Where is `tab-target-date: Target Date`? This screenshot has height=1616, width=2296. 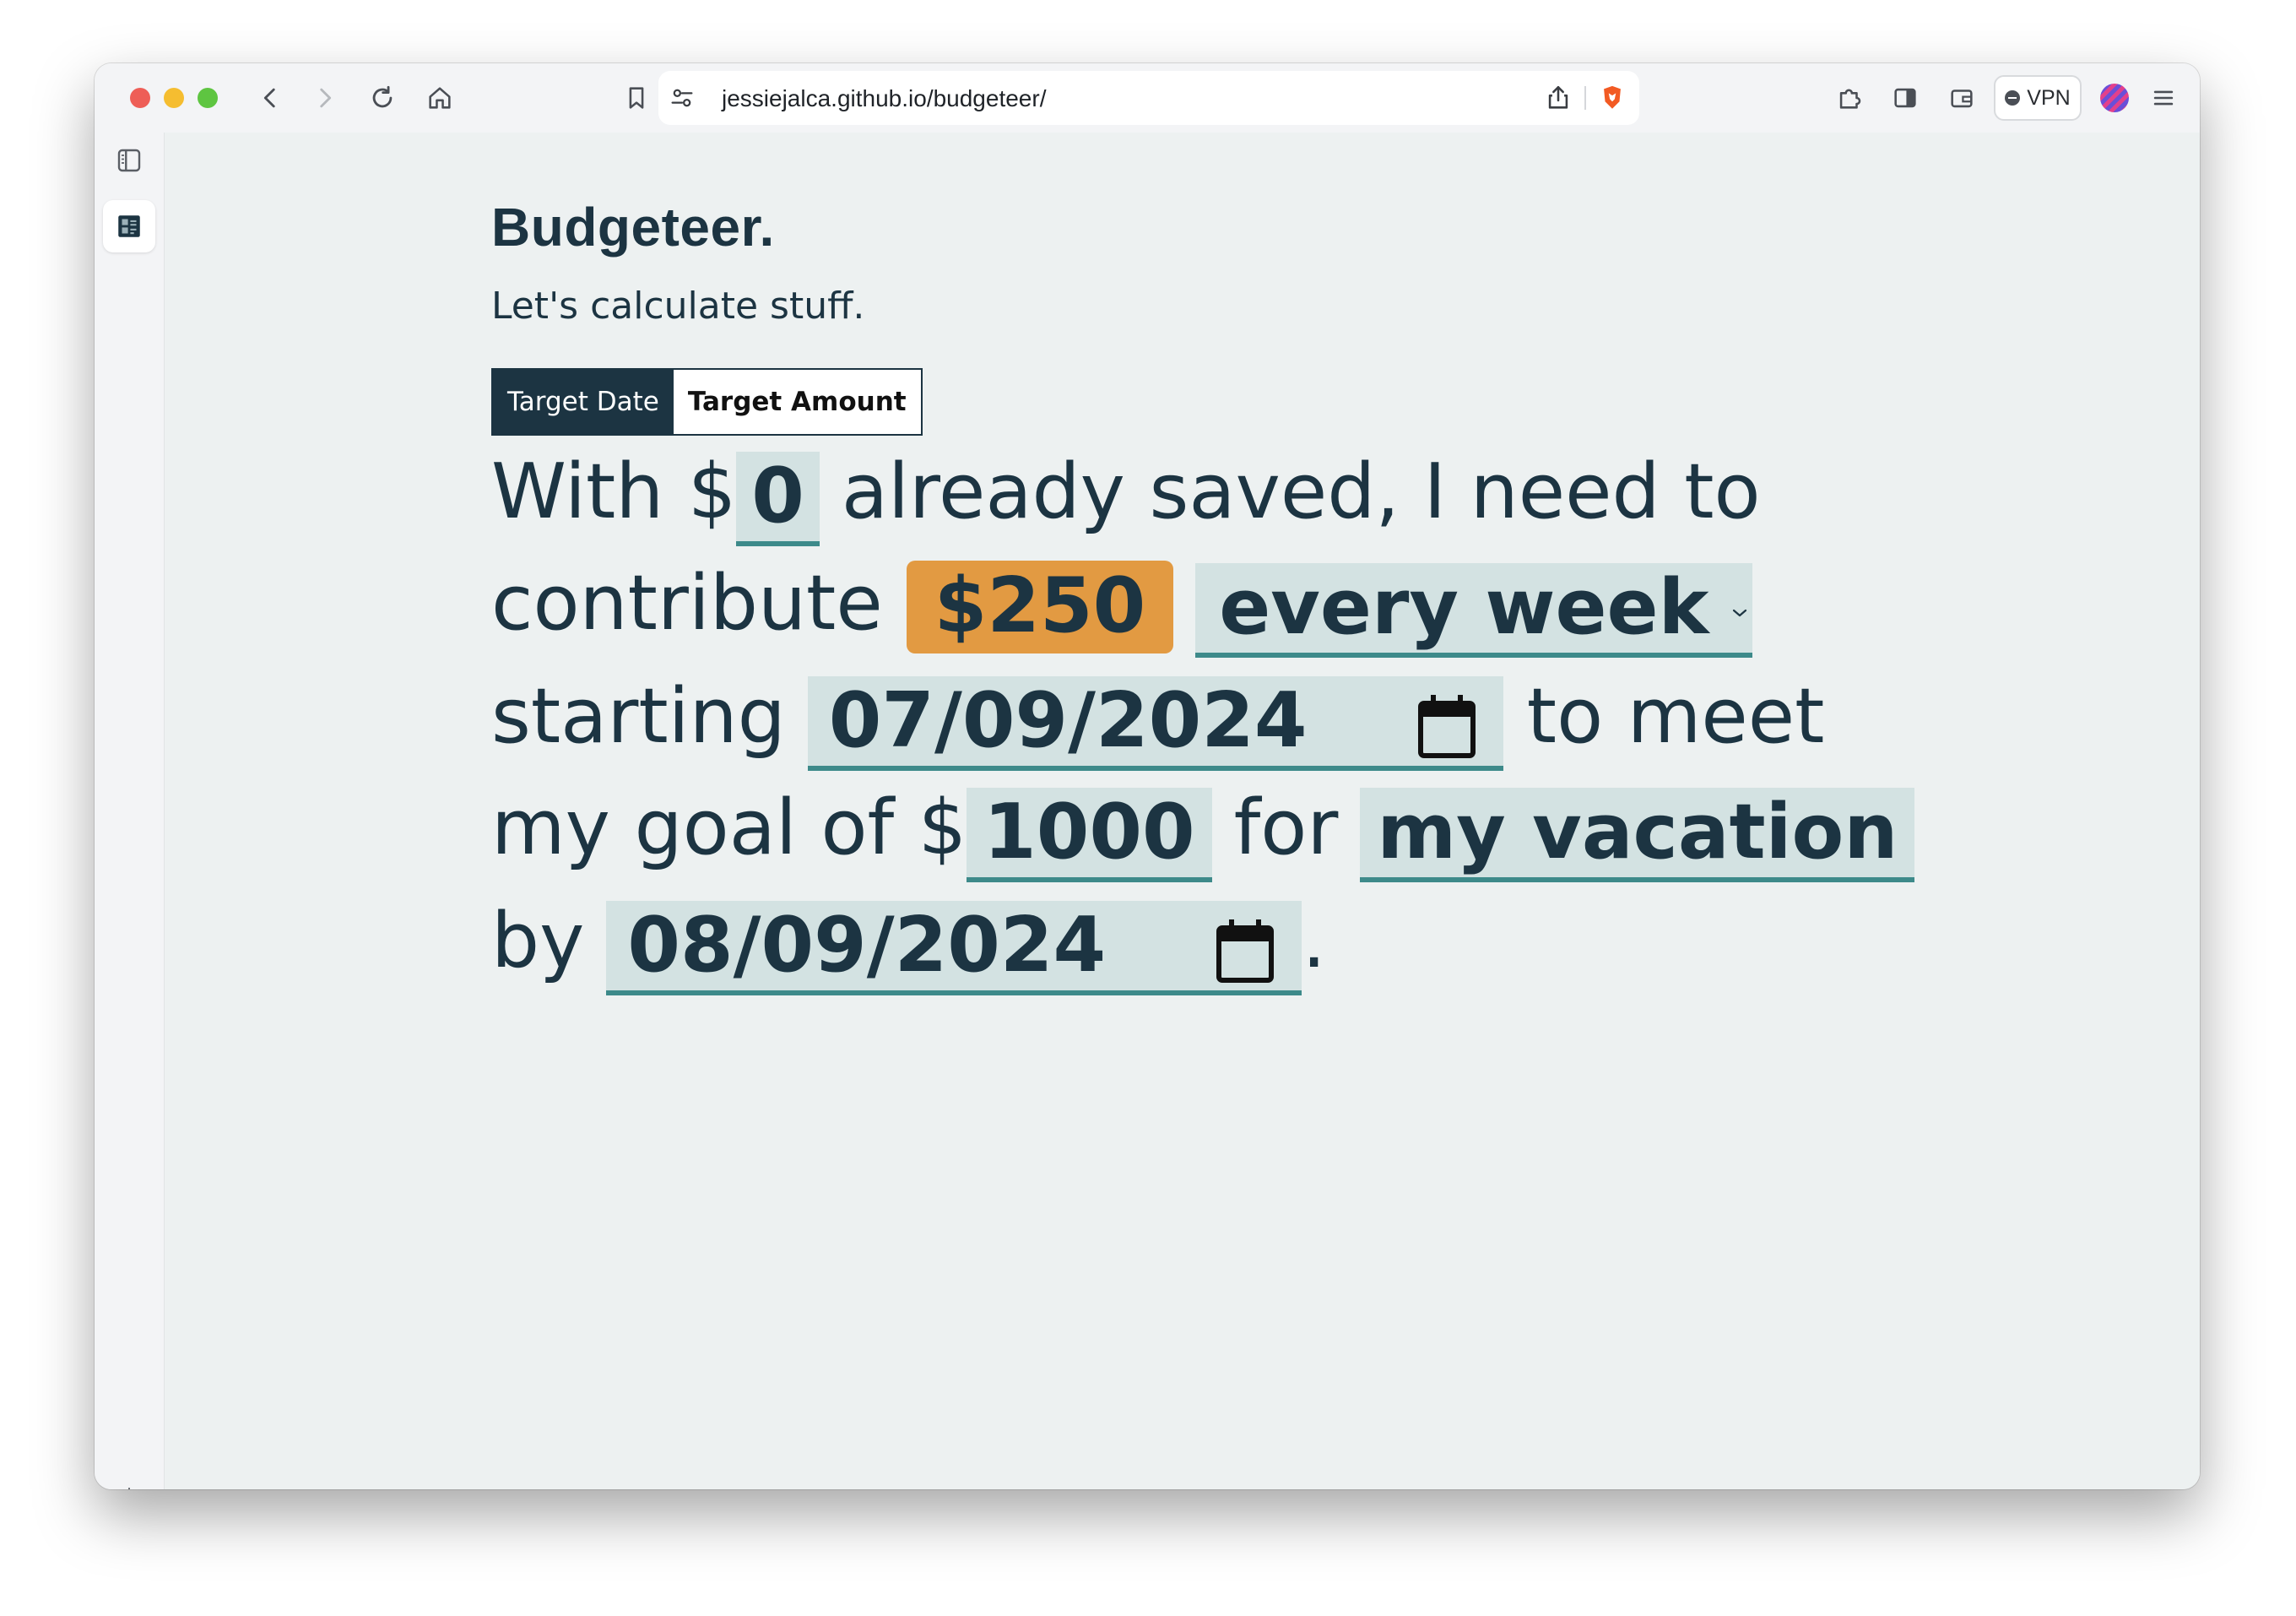 tab-target-date: Target Date is located at coordinates (583, 402).